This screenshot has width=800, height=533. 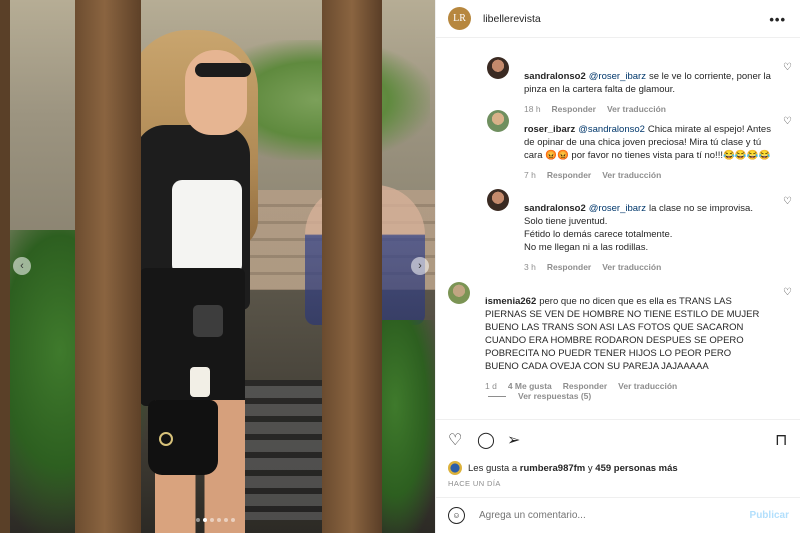 What do you see at coordinates (636, 468) in the screenshot?
I see `likes-others: 459 personas más` at bounding box center [636, 468].